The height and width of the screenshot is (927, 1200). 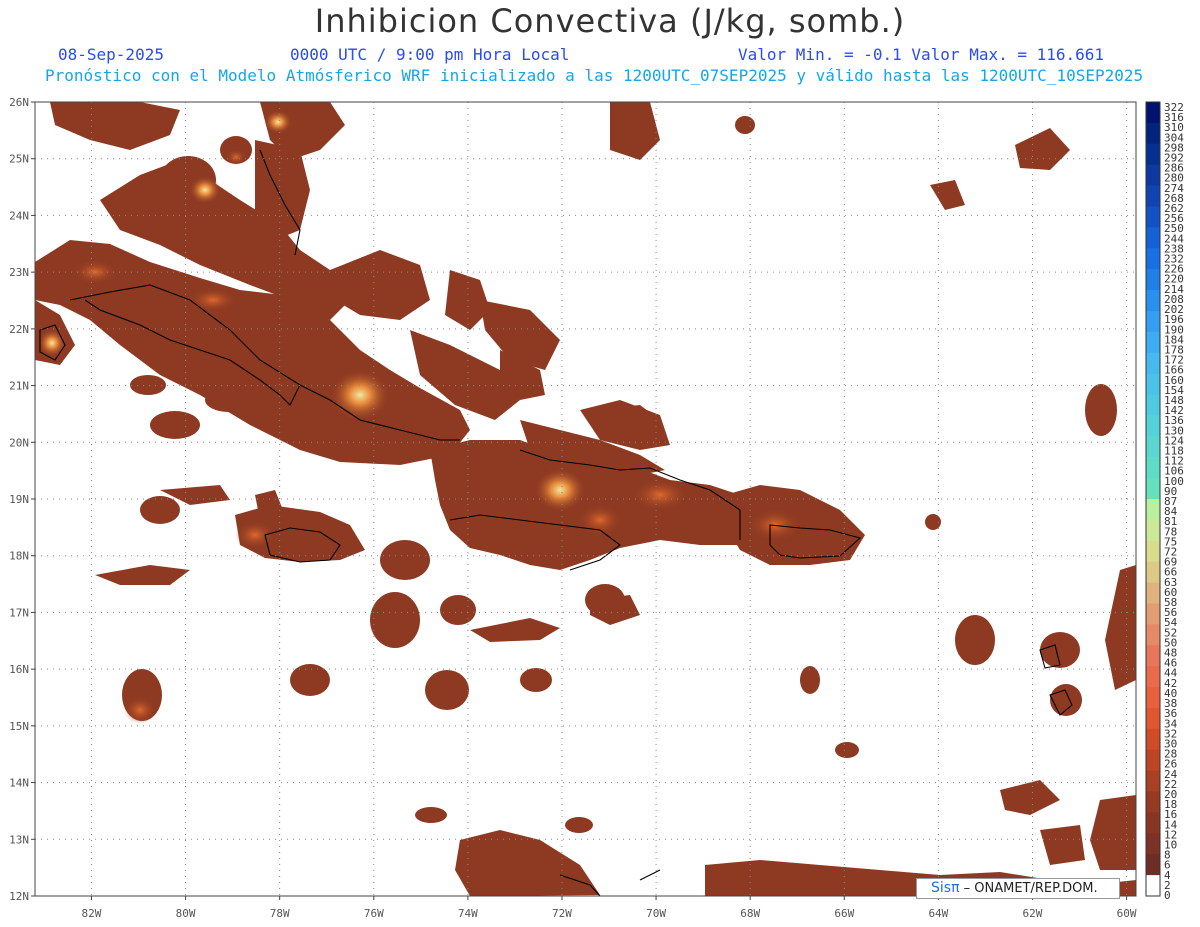 I want to click on lon-label: 76W, so click(x=374, y=913).